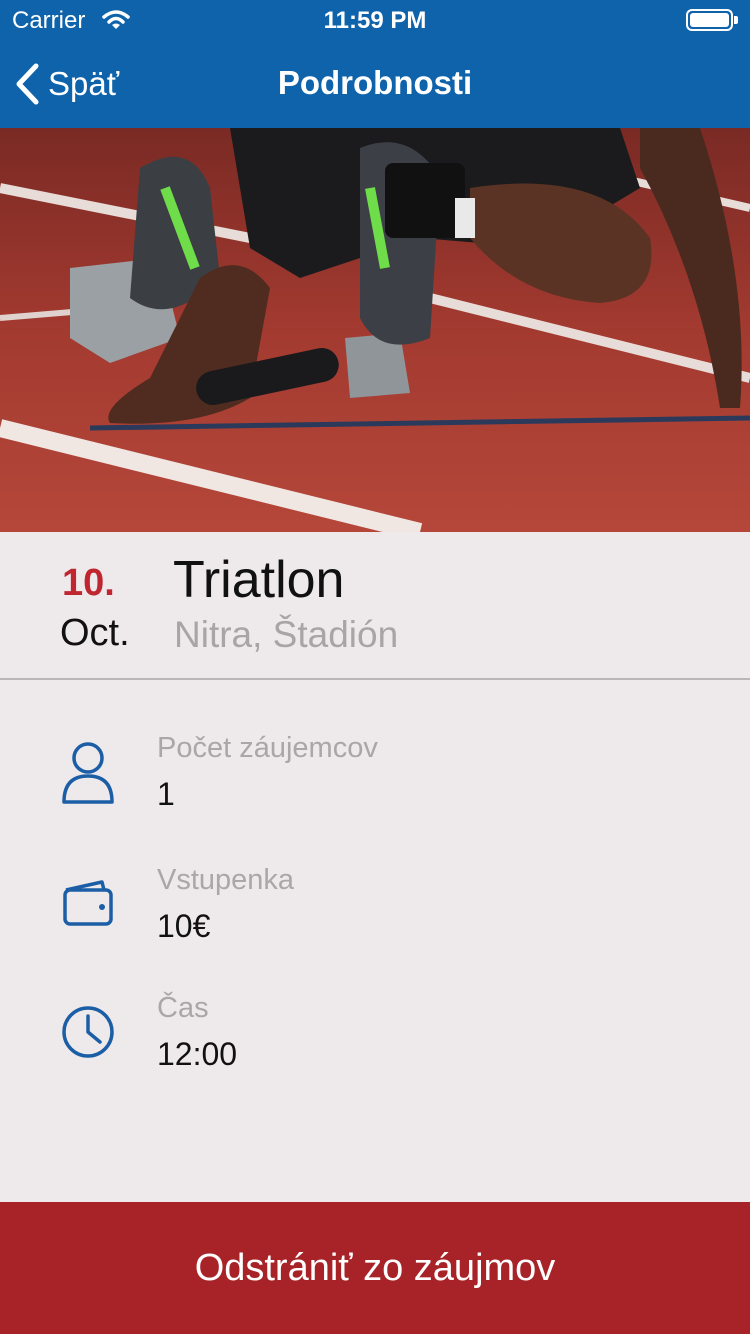  Describe the element at coordinates (375, 787) in the screenshot. I see `detail-interested: Počet záujemcov 1` at that location.